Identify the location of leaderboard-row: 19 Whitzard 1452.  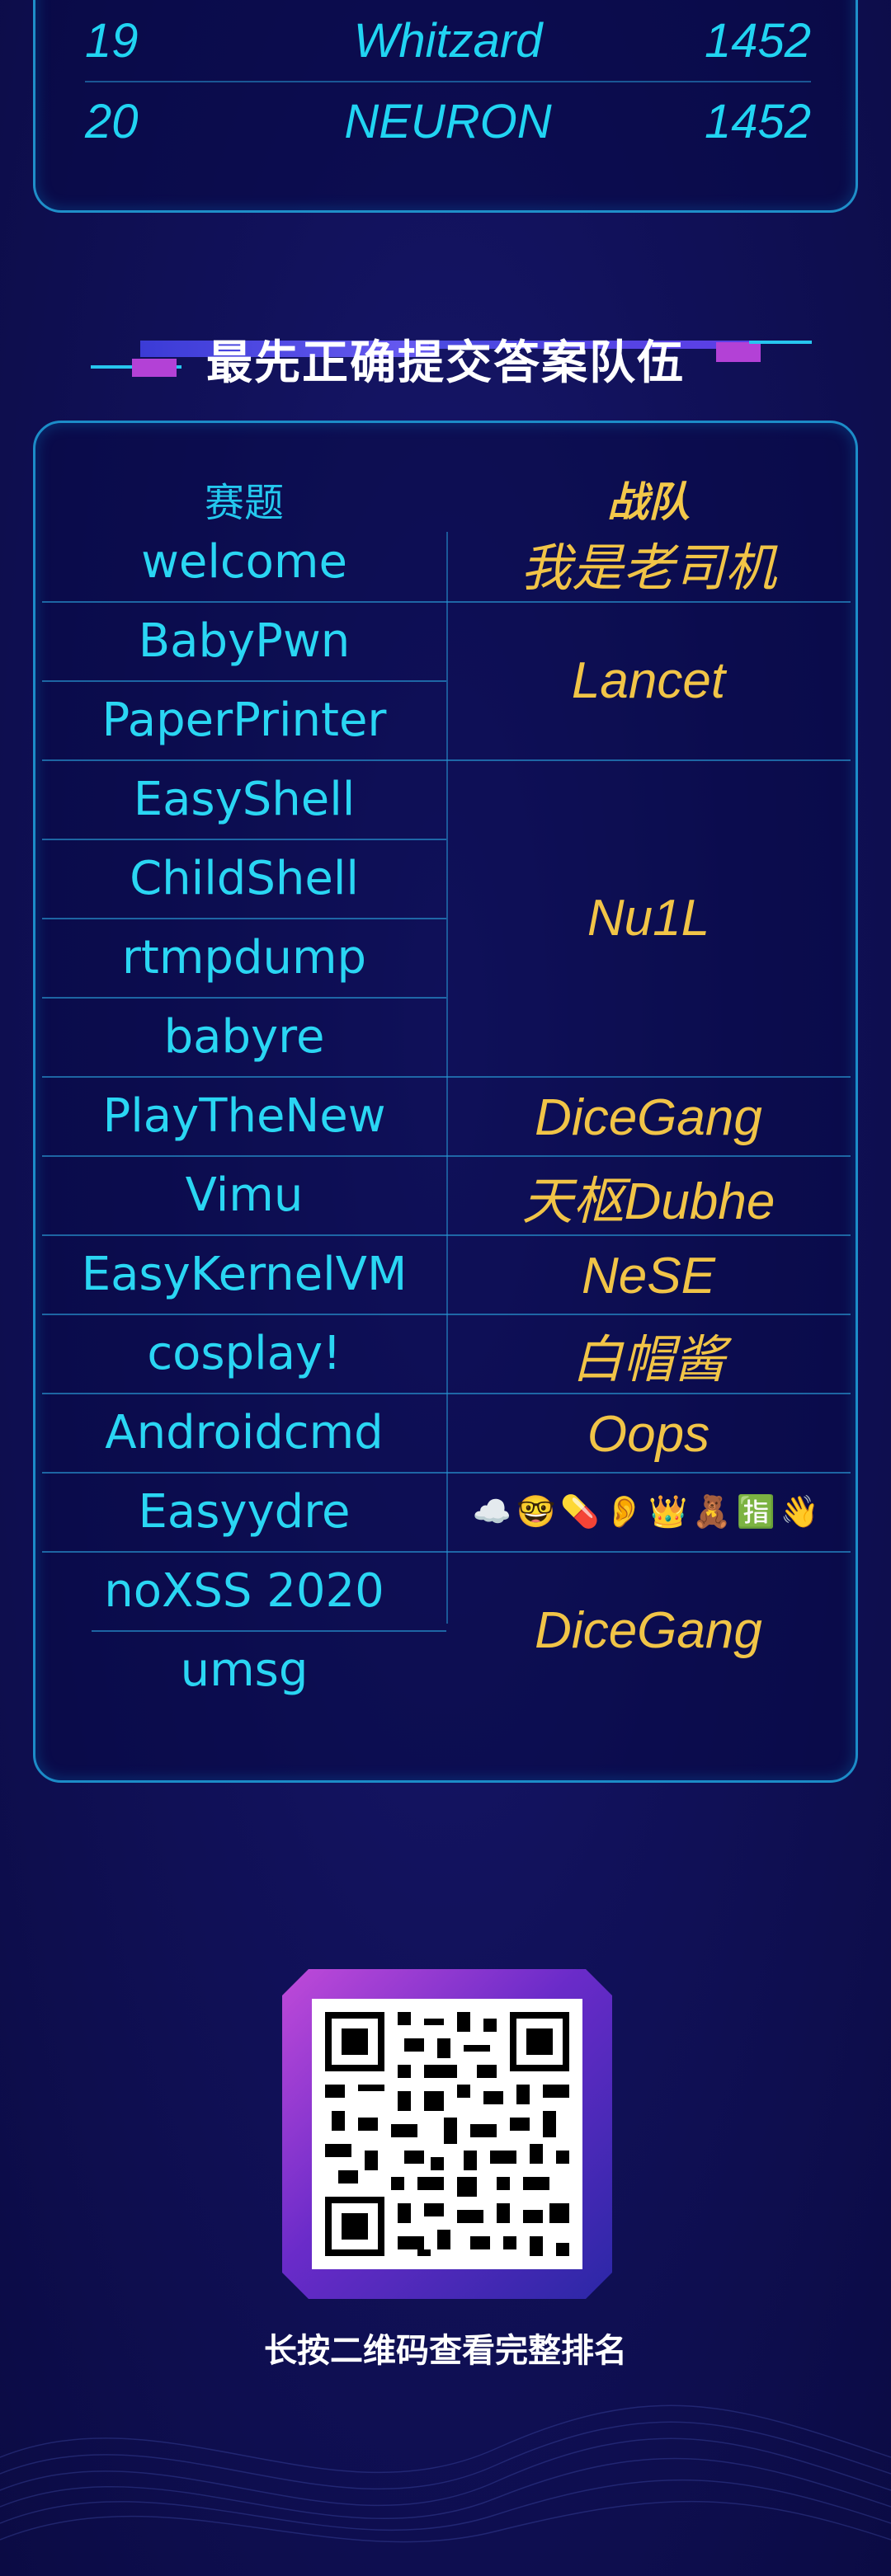
(448, 42).